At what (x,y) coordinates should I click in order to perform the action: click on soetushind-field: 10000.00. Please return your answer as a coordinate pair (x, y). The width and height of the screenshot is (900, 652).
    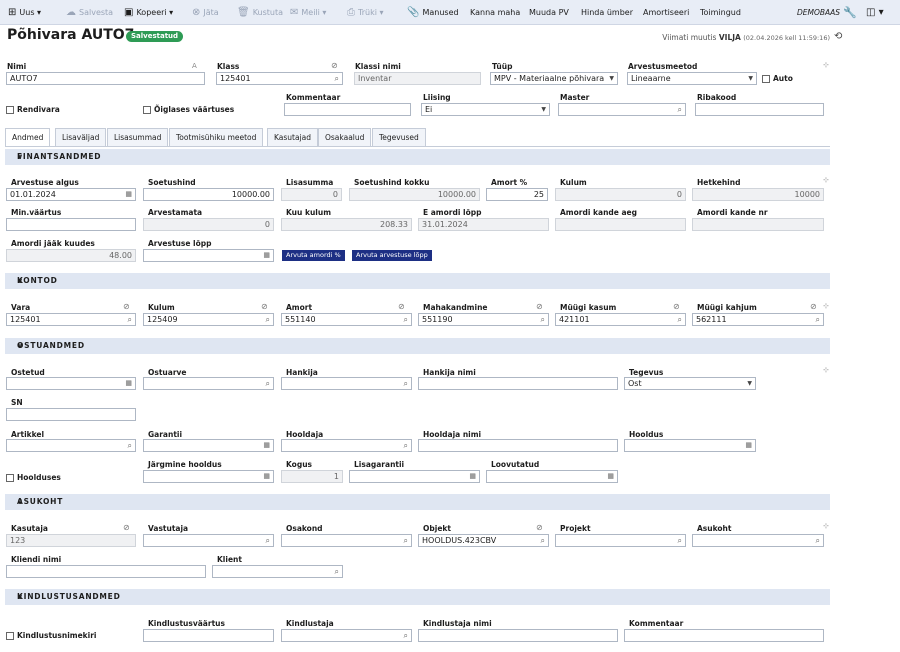
    Looking at the image, I should click on (208, 194).